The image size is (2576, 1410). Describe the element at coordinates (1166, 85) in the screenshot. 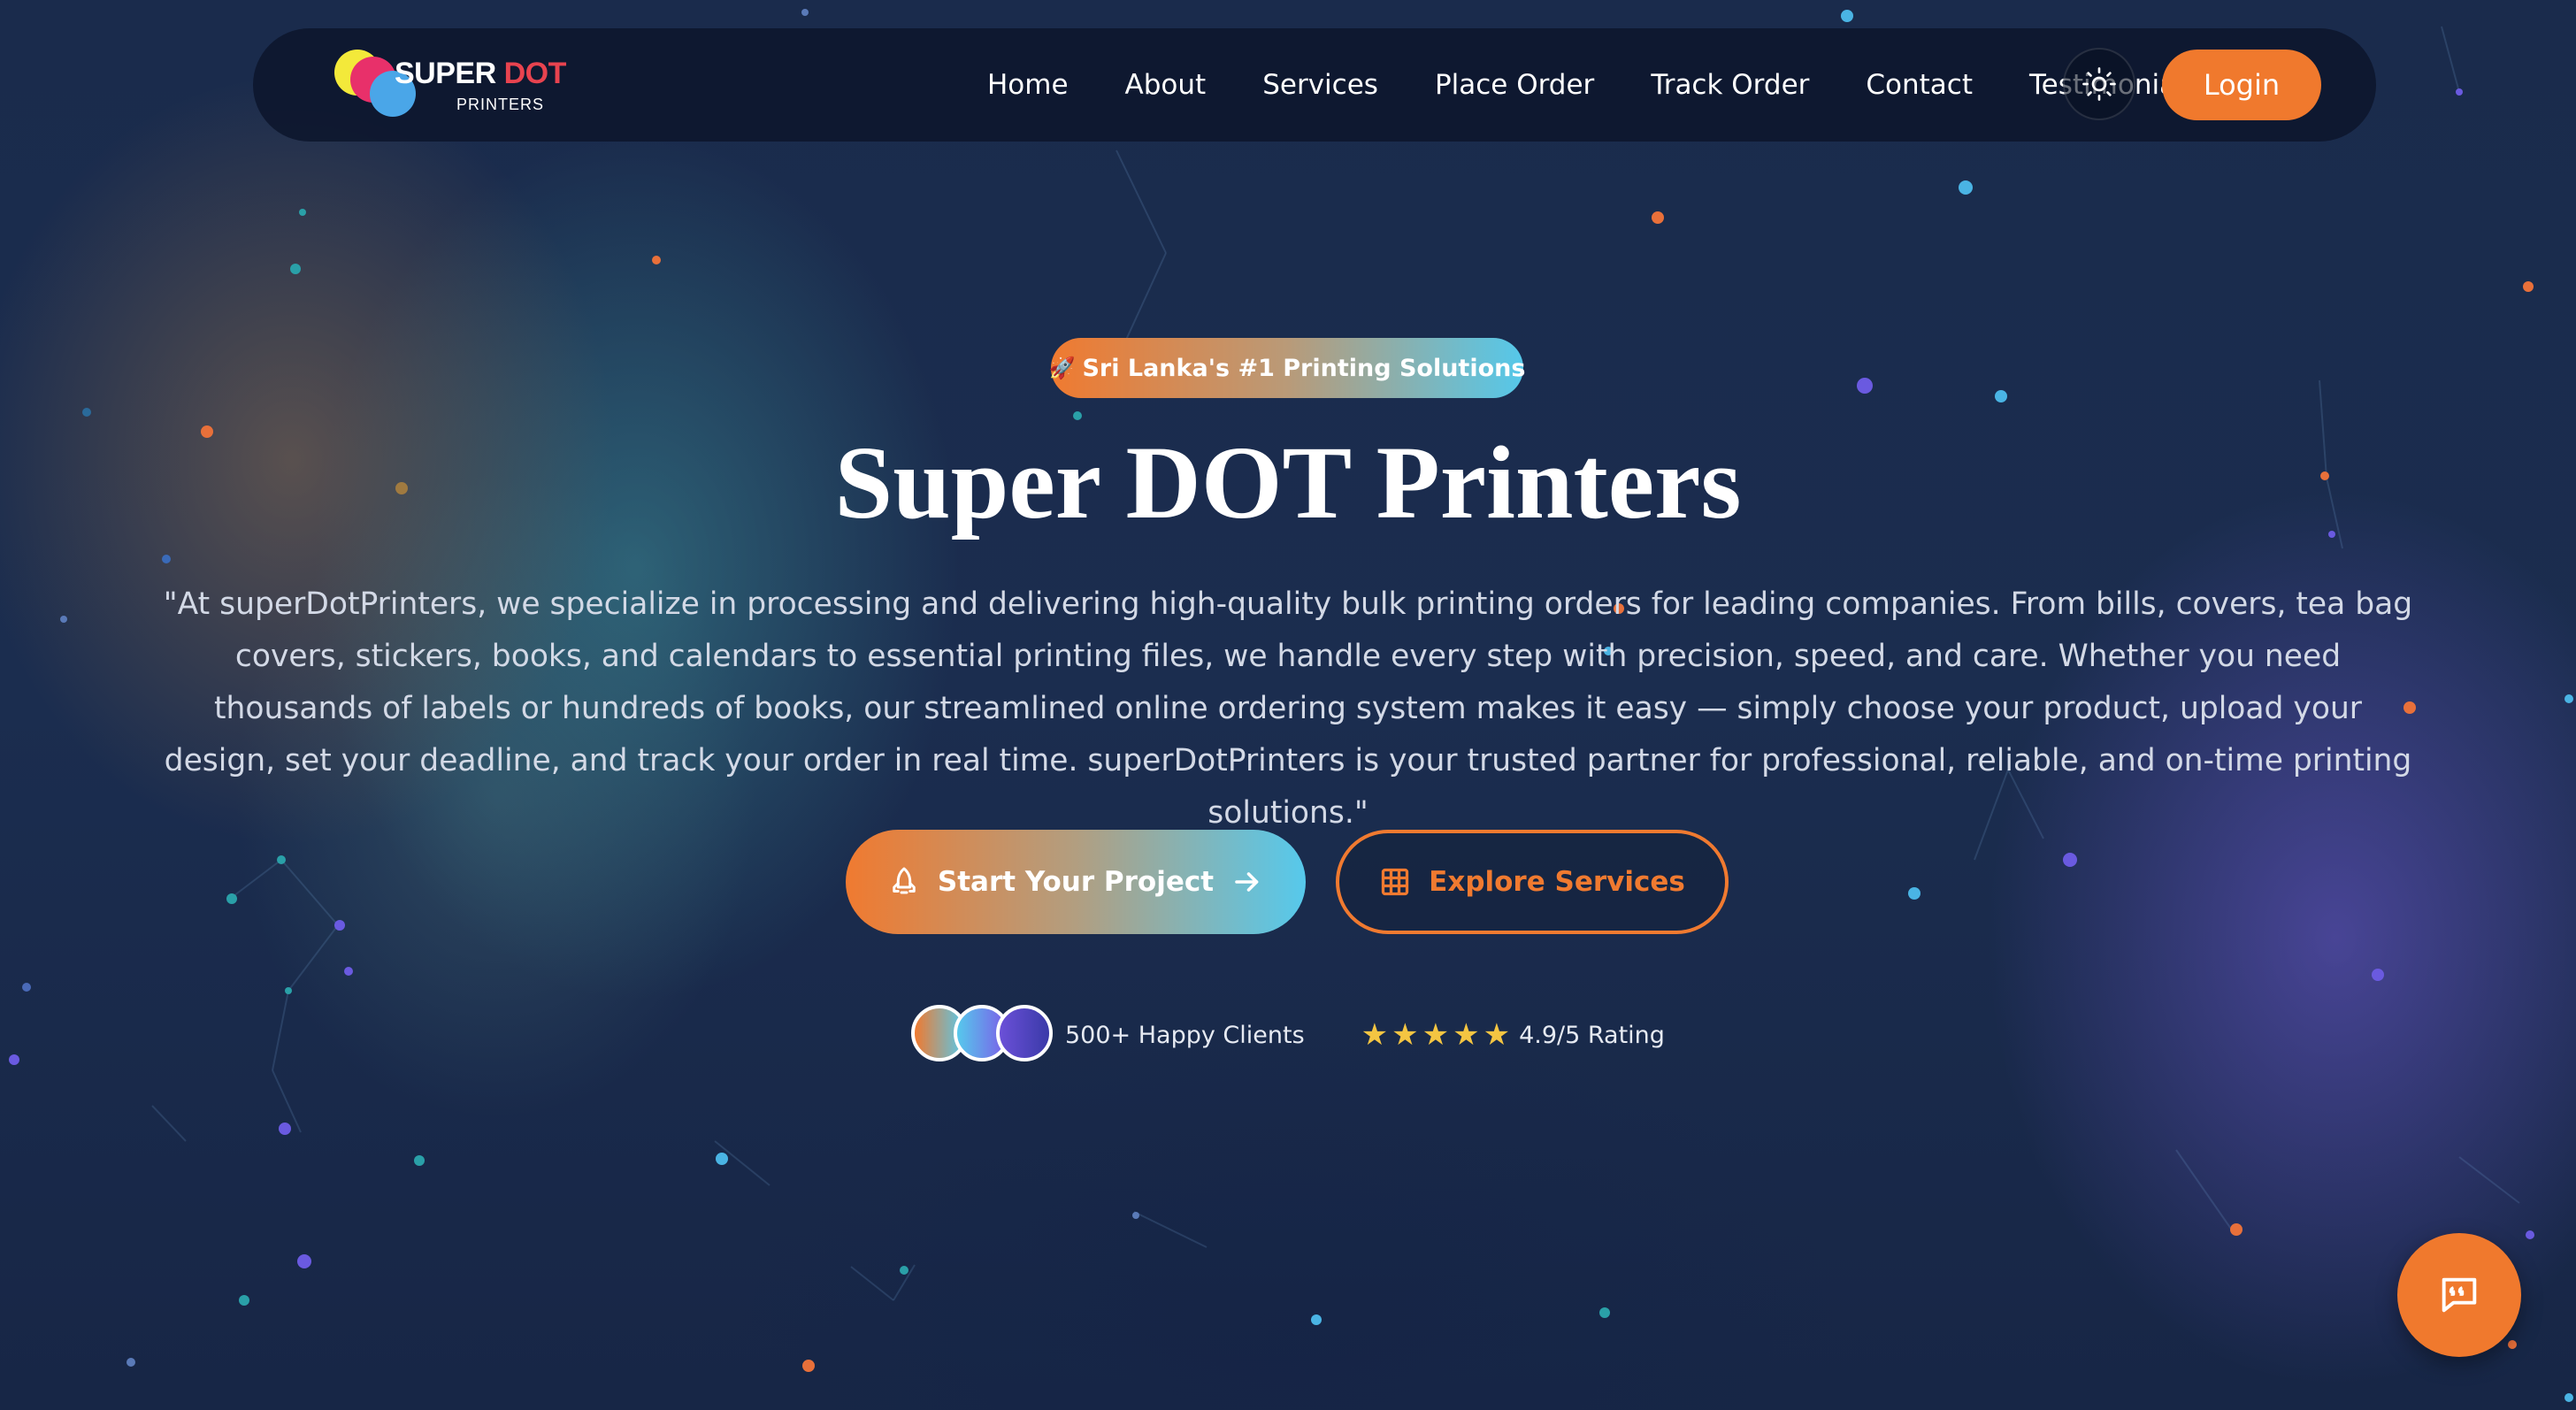

I see `nav-link-about: About` at that location.